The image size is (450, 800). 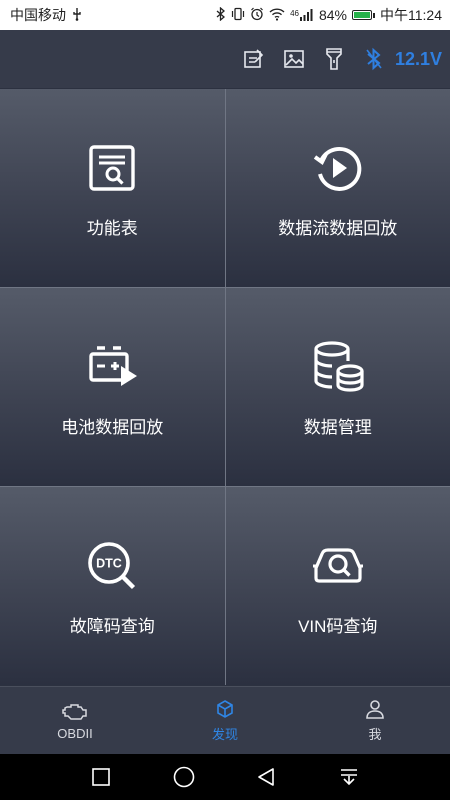 I want to click on flashlight-icon, so click(x=334, y=59).